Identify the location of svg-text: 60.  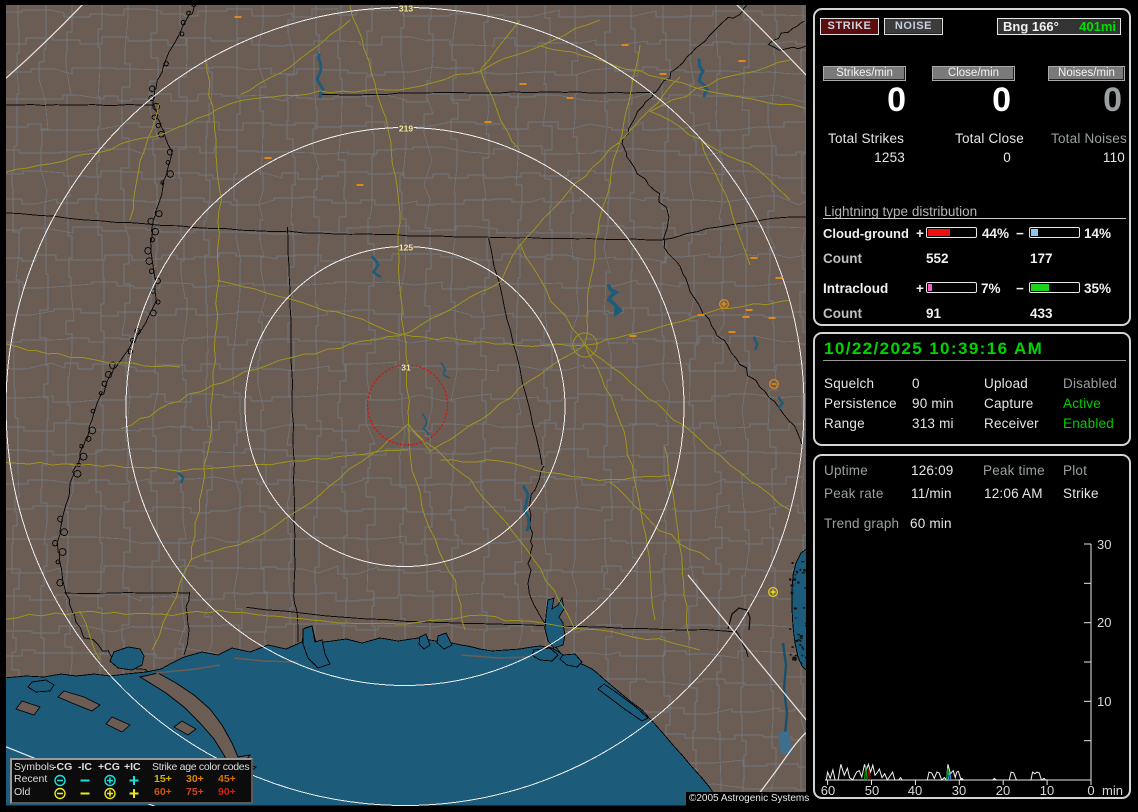
(828, 790).